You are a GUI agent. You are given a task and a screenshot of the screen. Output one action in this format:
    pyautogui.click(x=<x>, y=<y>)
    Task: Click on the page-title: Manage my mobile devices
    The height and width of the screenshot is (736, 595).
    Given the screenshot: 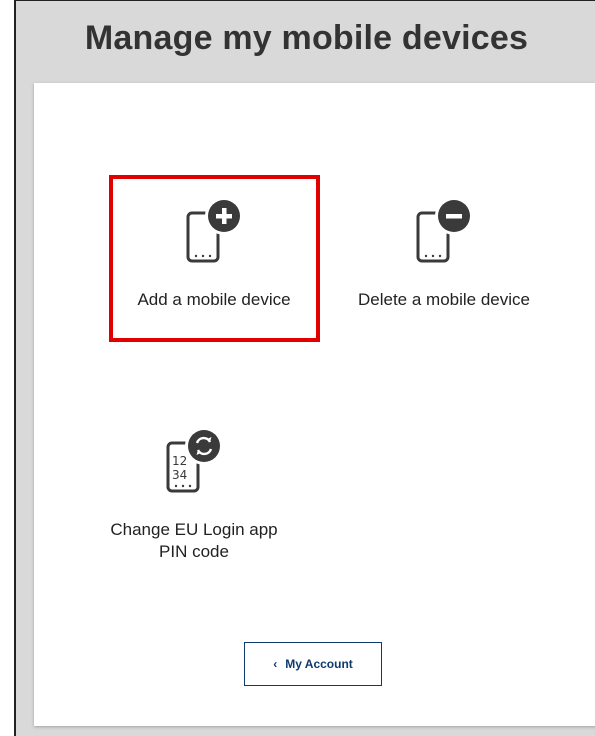 What is the action you would take?
    pyautogui.click(x=306, y=38)
    